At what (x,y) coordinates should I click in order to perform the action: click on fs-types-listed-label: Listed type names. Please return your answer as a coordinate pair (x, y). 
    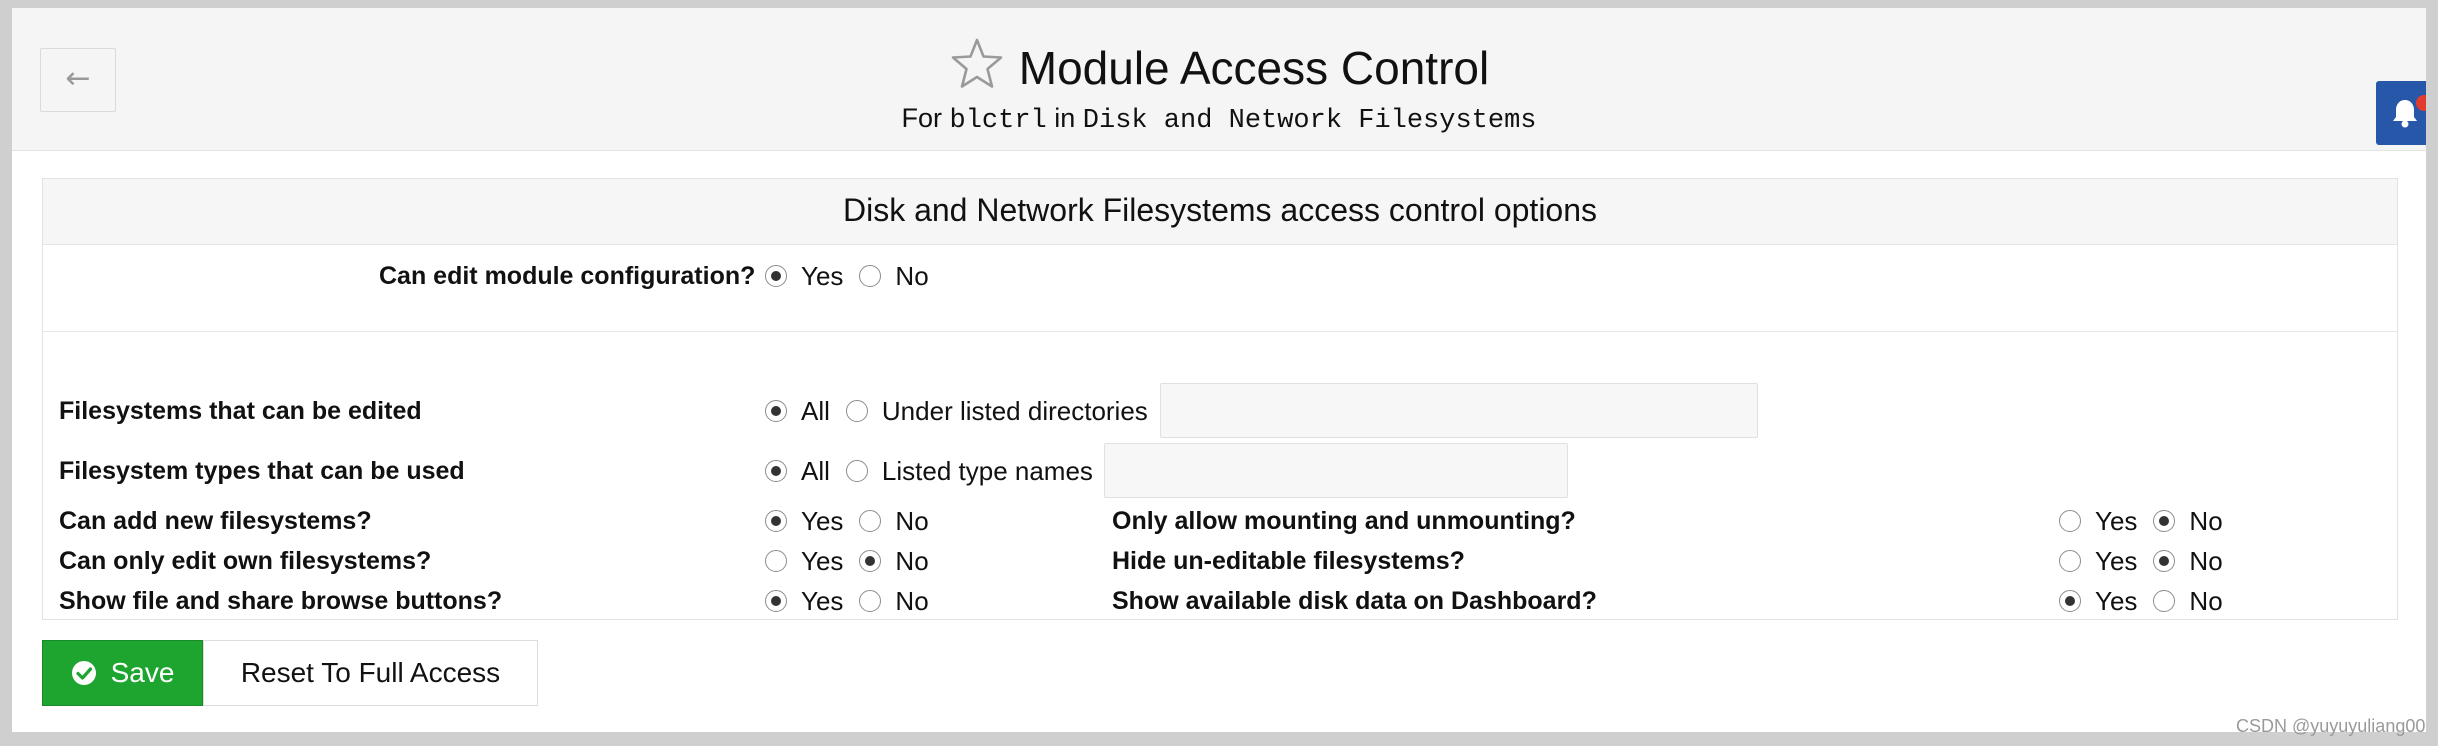
    Looking at the image, I should click on (987, 471).